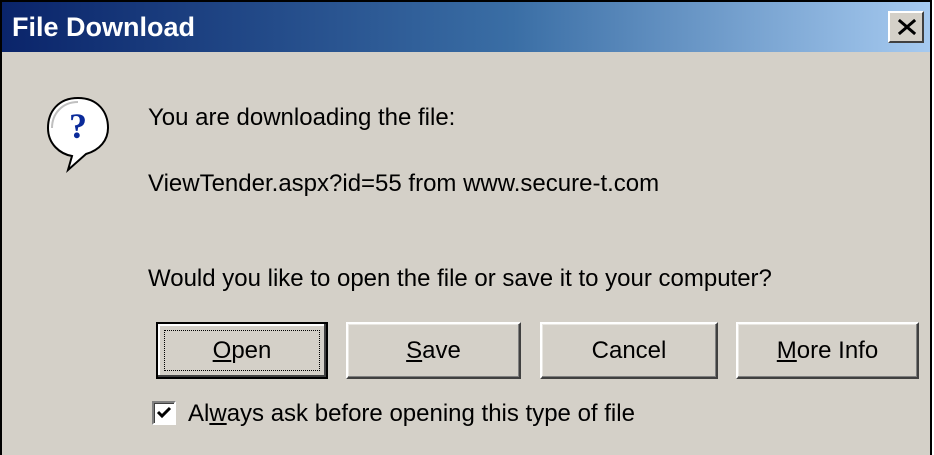 The width and height of the screenshot is (934, 455). What do you see at coordinates (466, 27) in the screenshot?
I see `title-bar: File Download` at bounding box center [466, 27].